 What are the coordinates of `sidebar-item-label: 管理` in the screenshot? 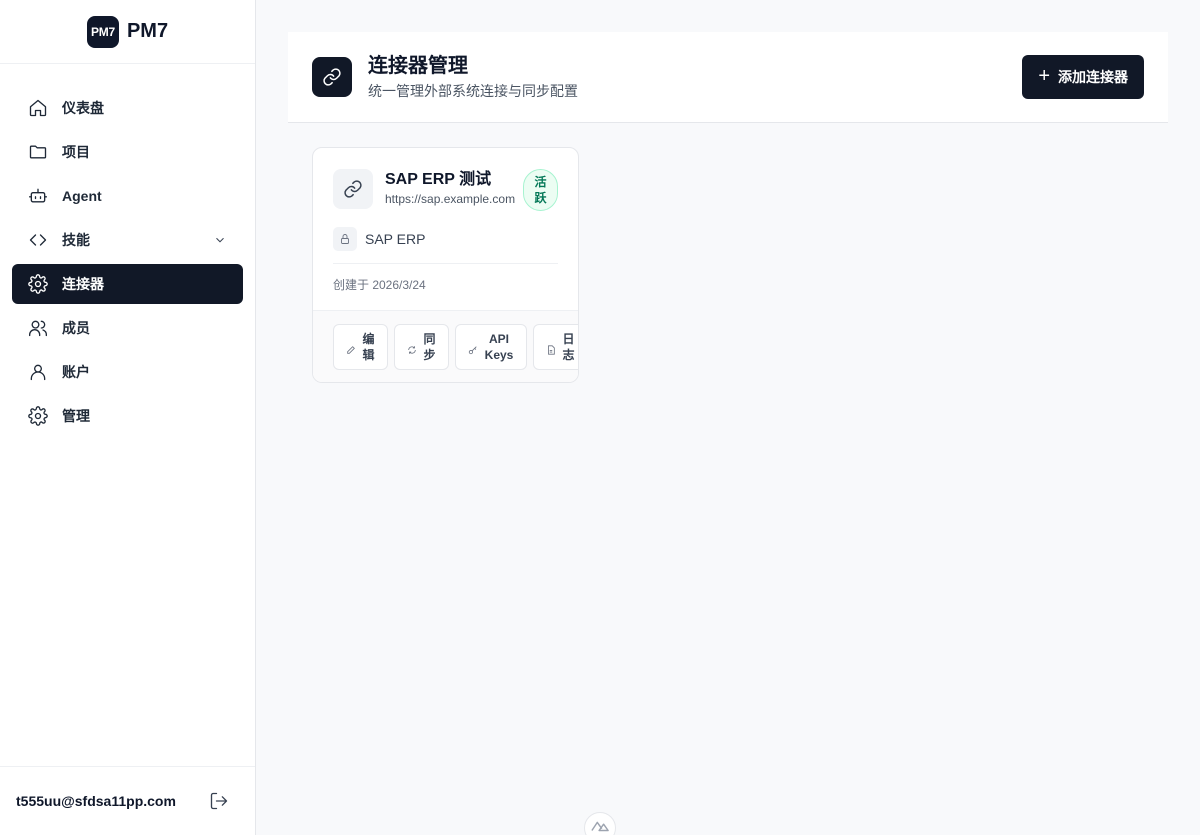 It's located at (76, 416).